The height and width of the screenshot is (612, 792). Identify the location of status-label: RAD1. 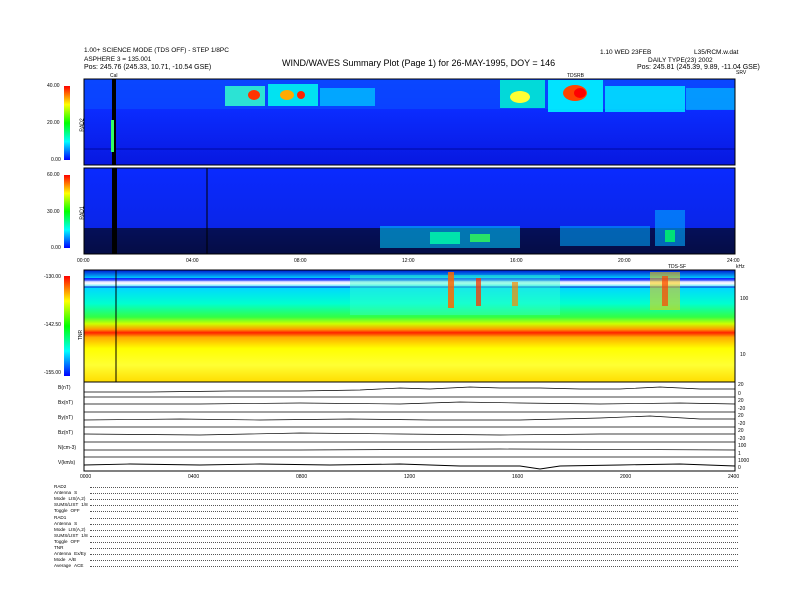
(60, 517).